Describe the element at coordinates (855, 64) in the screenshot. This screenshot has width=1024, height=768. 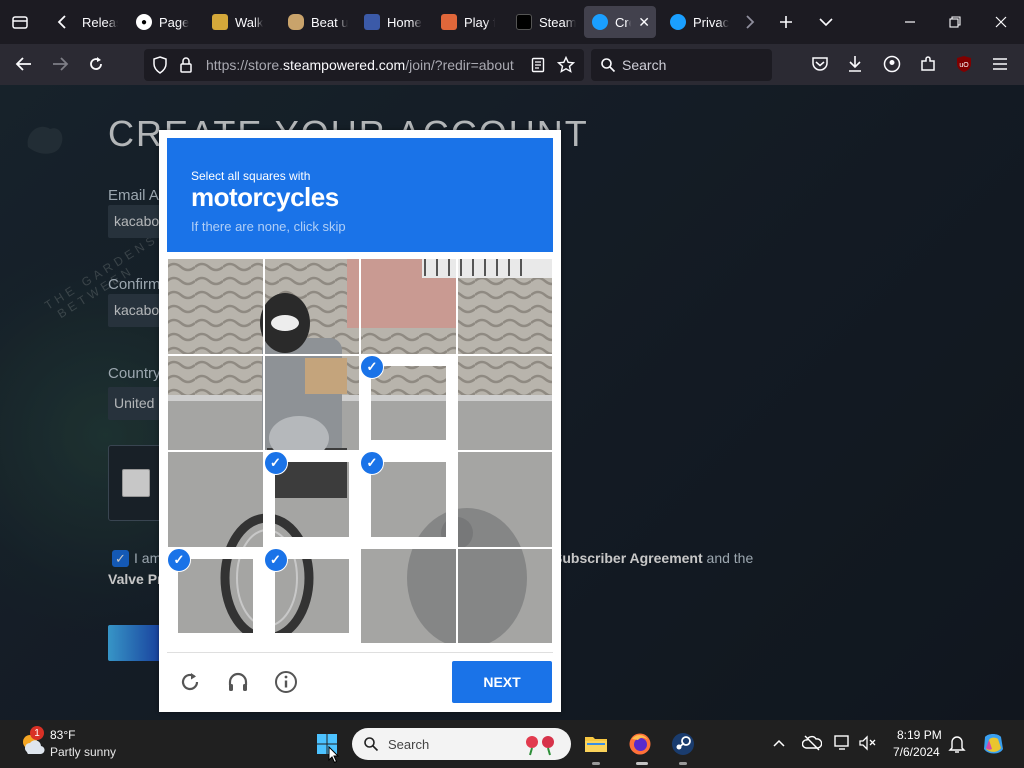
I see `downloads-icon` at that location.